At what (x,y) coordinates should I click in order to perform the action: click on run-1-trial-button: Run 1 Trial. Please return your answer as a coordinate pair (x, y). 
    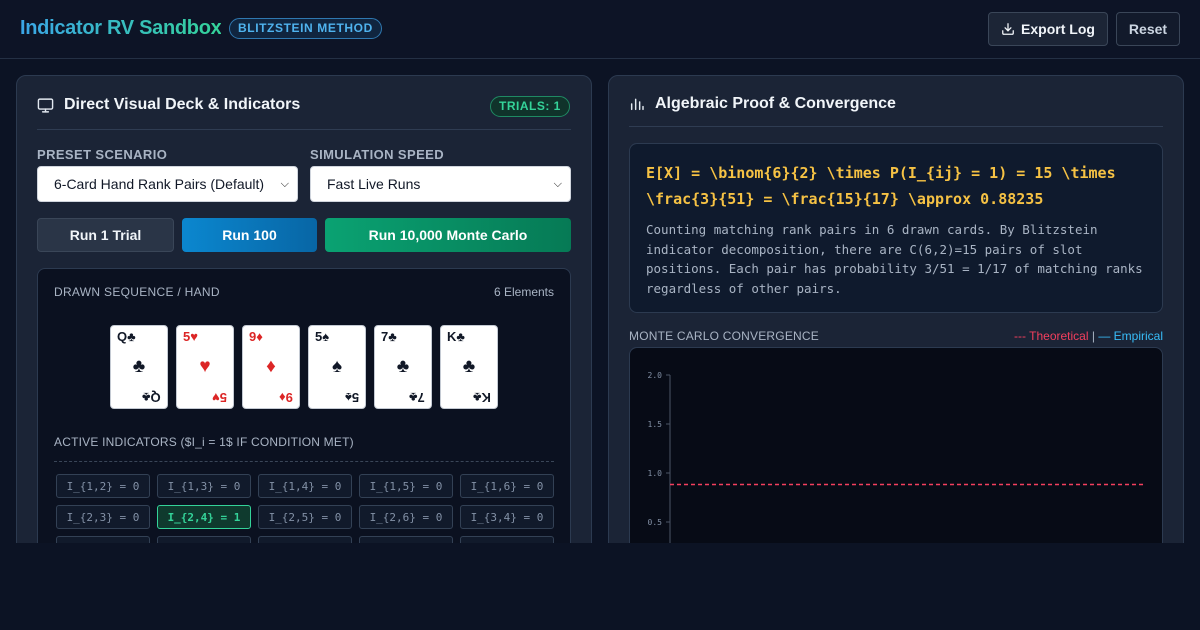
    Looking at the image, I should click on (105, 235).